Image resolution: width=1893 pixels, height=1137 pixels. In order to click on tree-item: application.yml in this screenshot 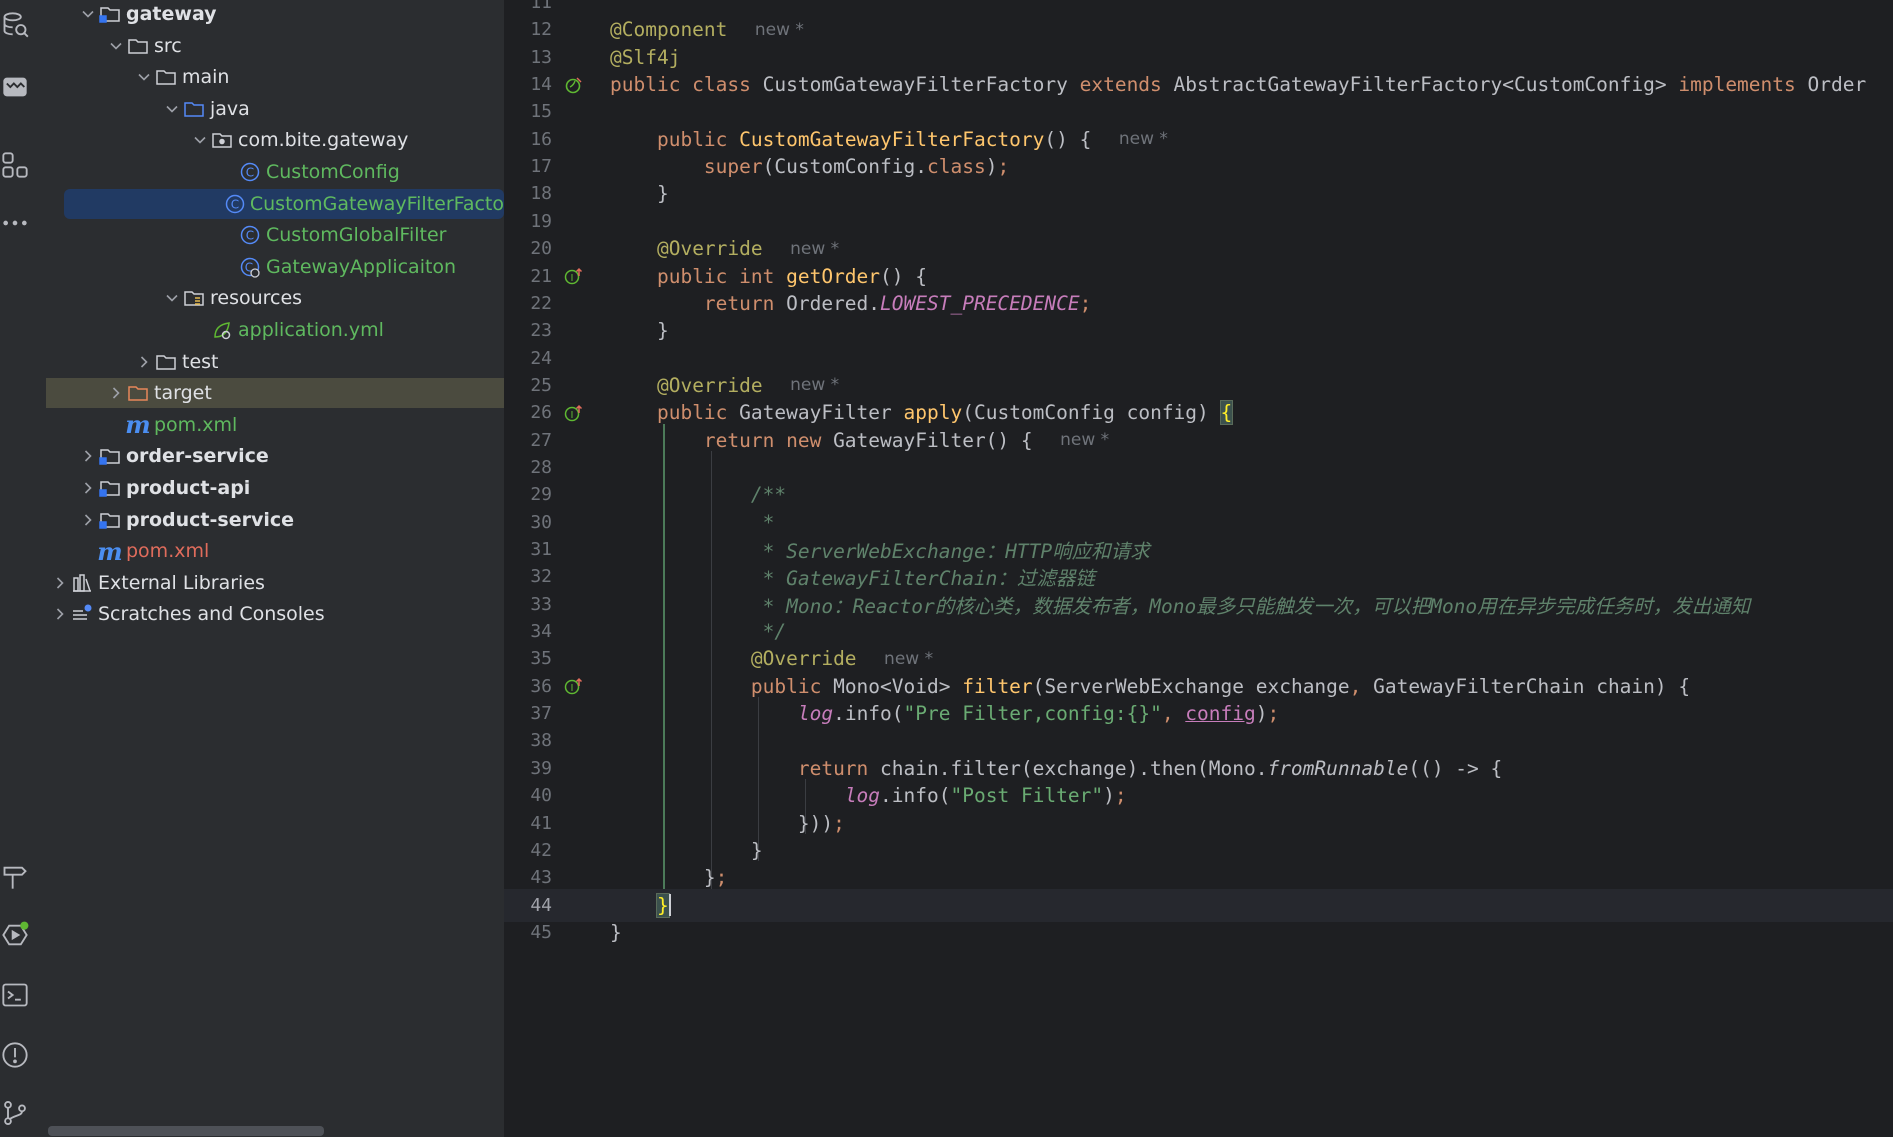, I will do `click(275, 330)`.